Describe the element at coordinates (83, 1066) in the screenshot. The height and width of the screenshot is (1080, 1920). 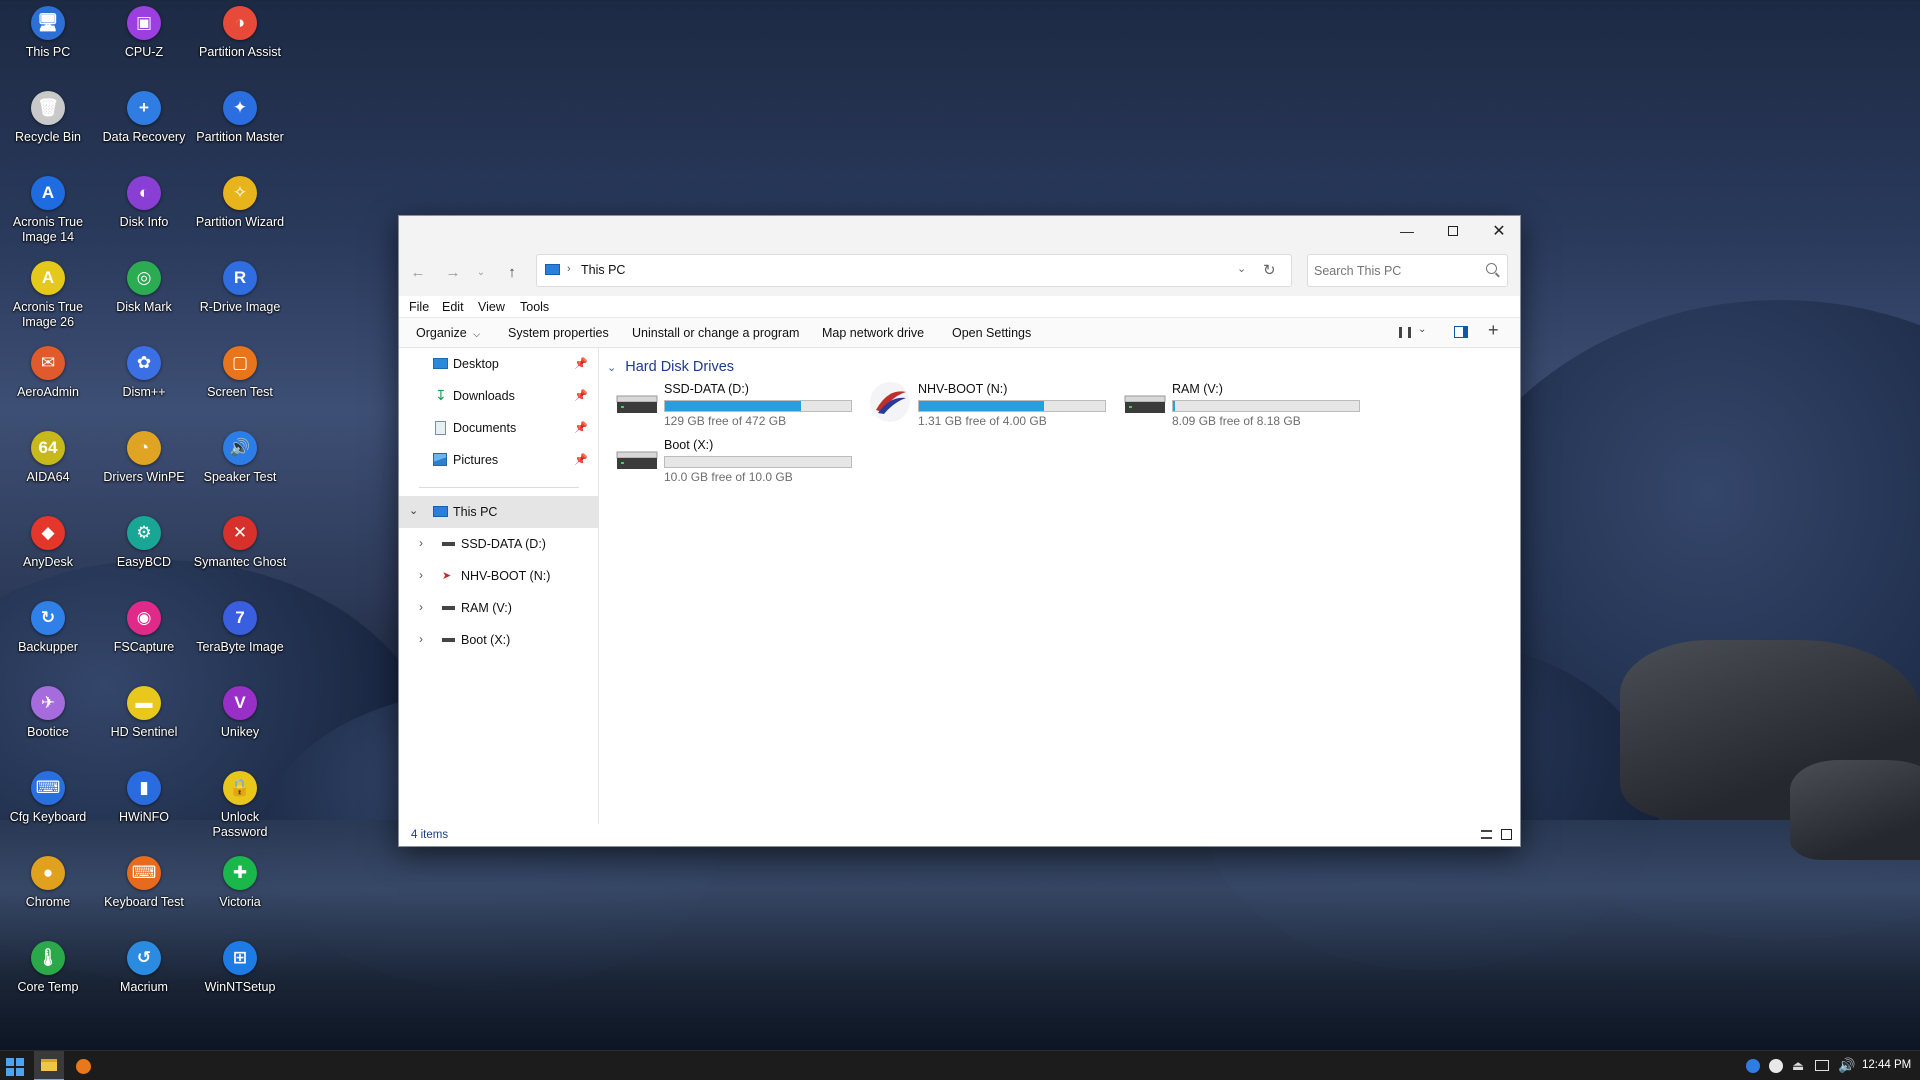
I see `taskbar-app-icon` at that location.